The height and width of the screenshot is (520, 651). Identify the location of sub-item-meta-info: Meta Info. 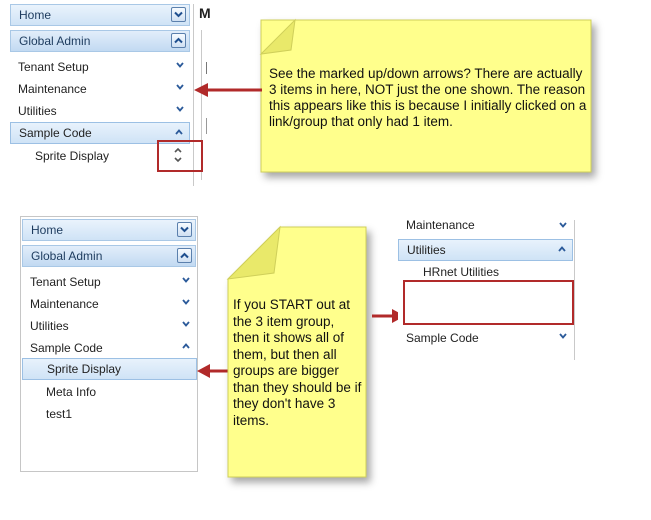
(106, 392).